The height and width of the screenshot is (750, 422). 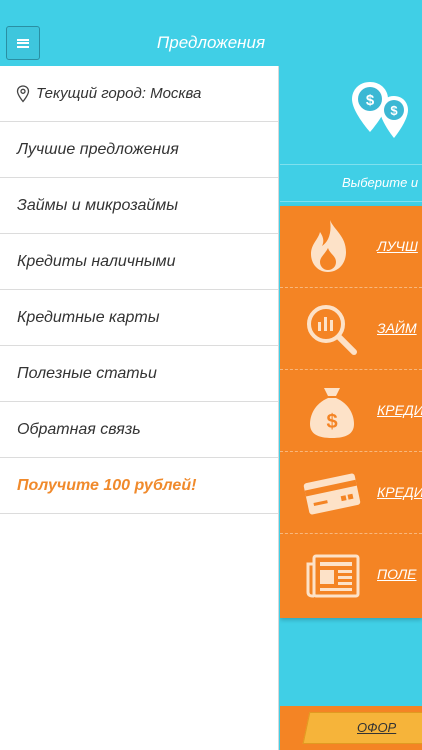 I want to click on drawer-item-feedback: Обратная связь, so click(x=139, y=430).